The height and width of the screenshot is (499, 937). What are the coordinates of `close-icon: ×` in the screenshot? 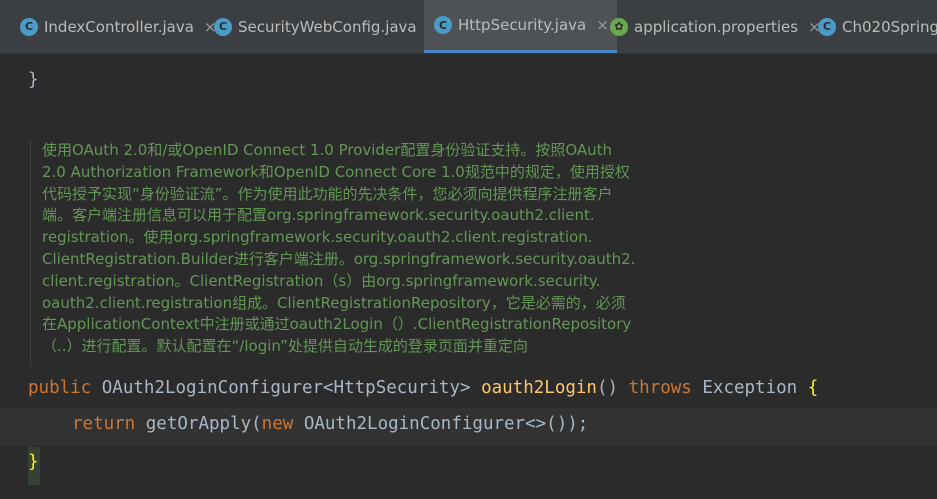 It's located at (602, 25).